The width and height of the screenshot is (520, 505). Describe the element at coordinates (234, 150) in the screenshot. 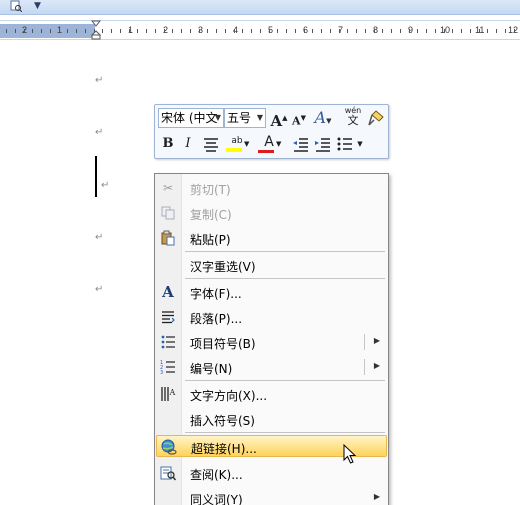

I see `highlight-color-bar` at that location.